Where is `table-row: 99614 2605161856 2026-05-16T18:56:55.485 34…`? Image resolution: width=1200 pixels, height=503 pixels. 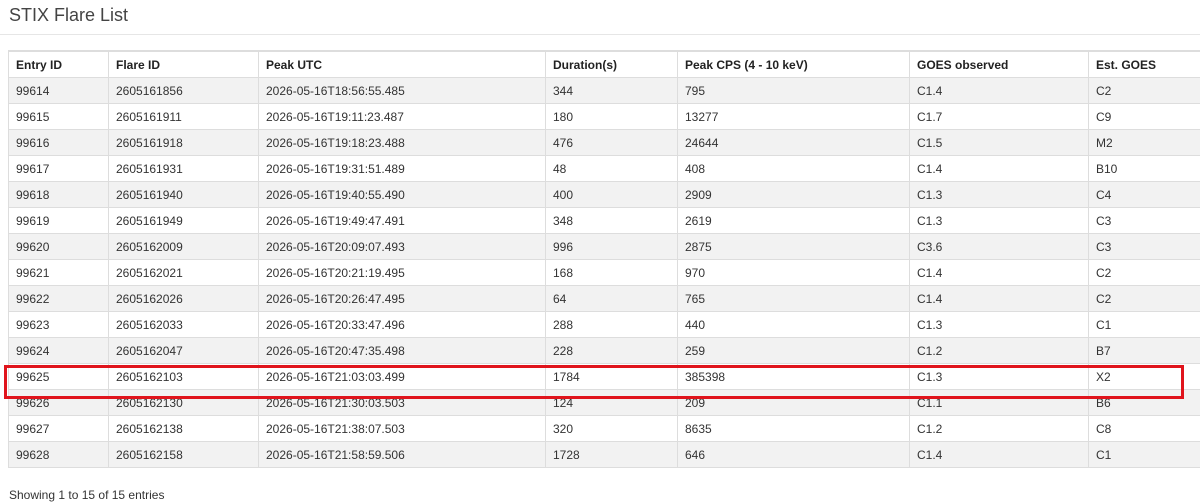 table-row: 99614 2605161856 2026-05-16T18:56:55.485 34… is located at coordinates (604, 90).